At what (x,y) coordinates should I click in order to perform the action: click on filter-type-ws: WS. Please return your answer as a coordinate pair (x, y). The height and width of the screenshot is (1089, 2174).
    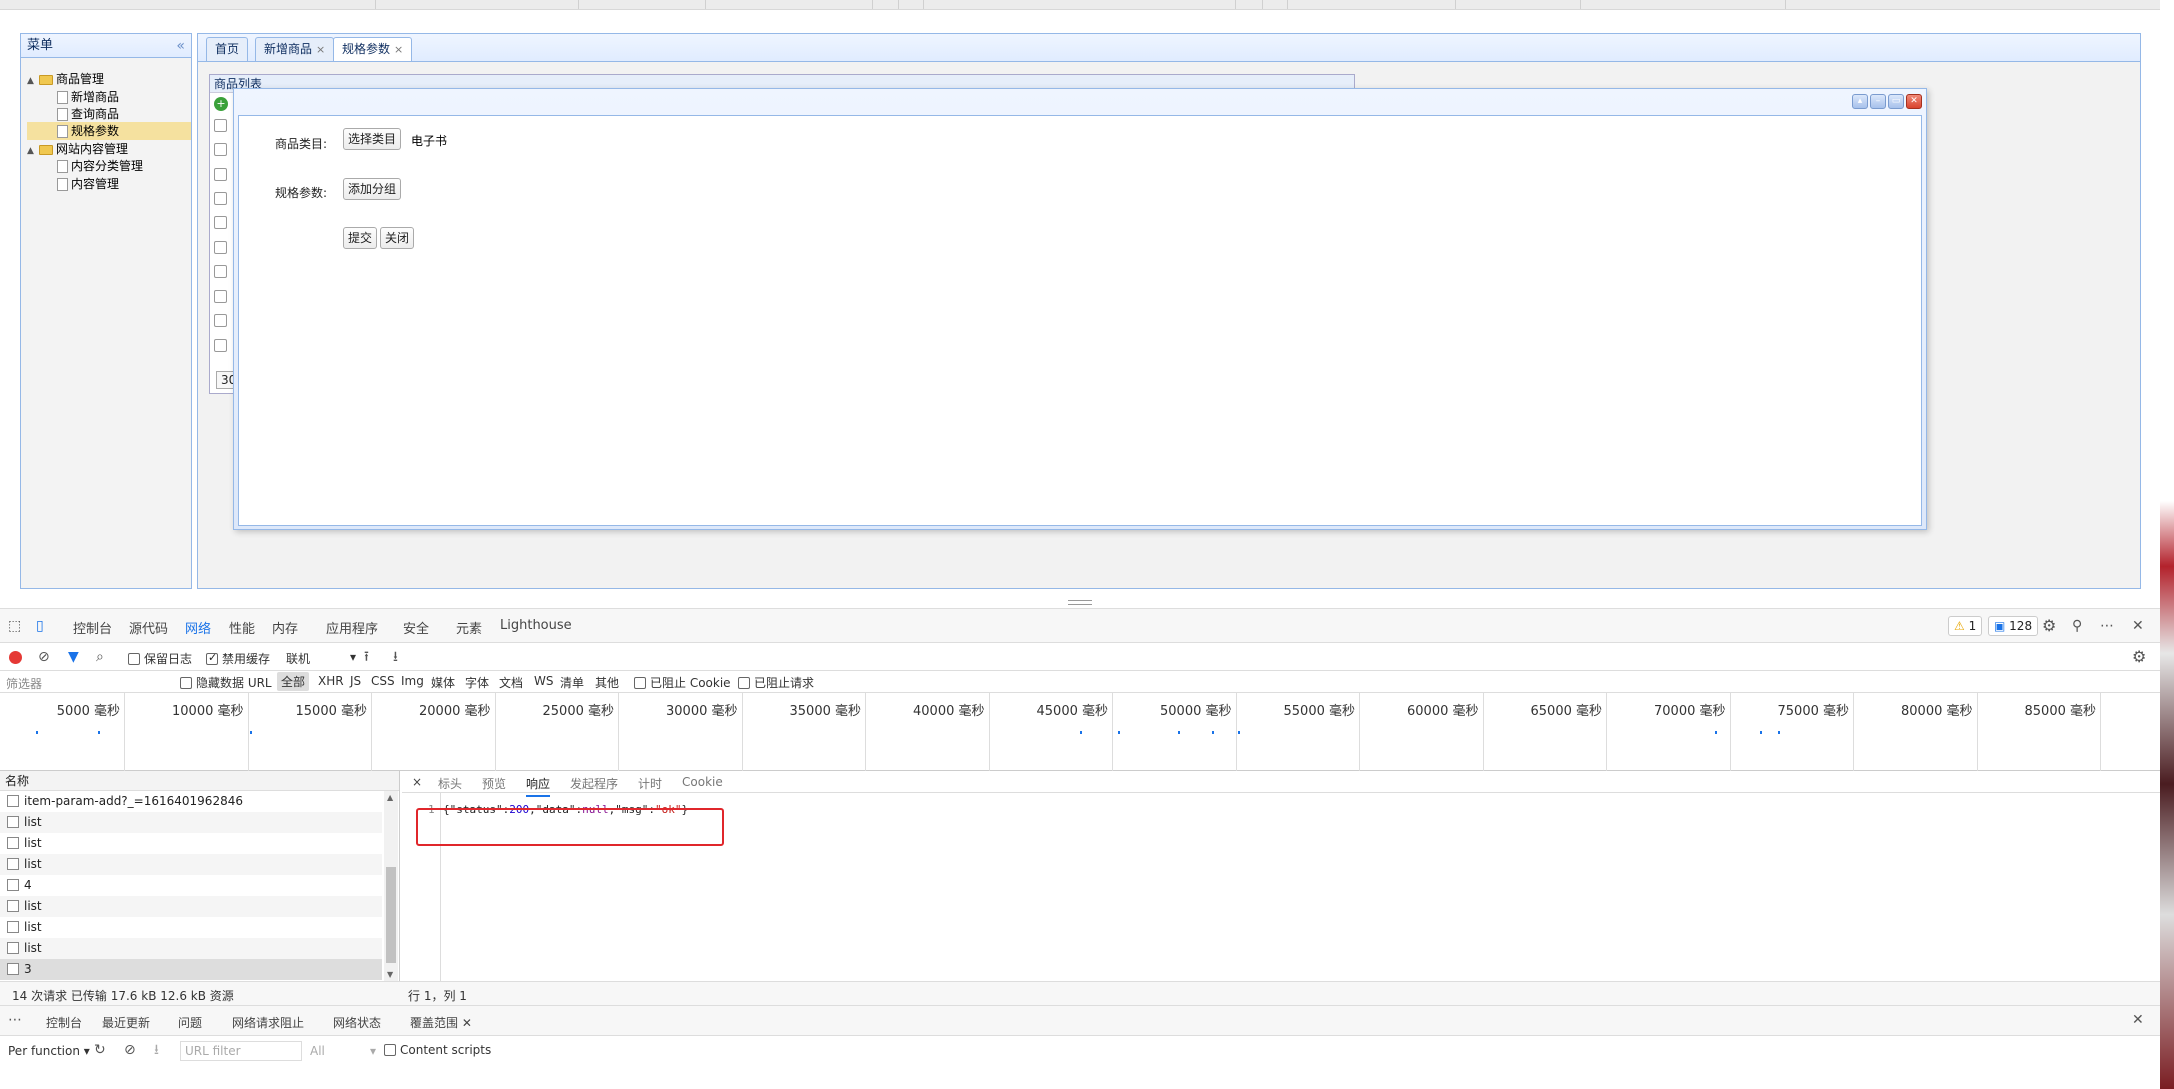
    Looking at the image, I should click on (543, 681).